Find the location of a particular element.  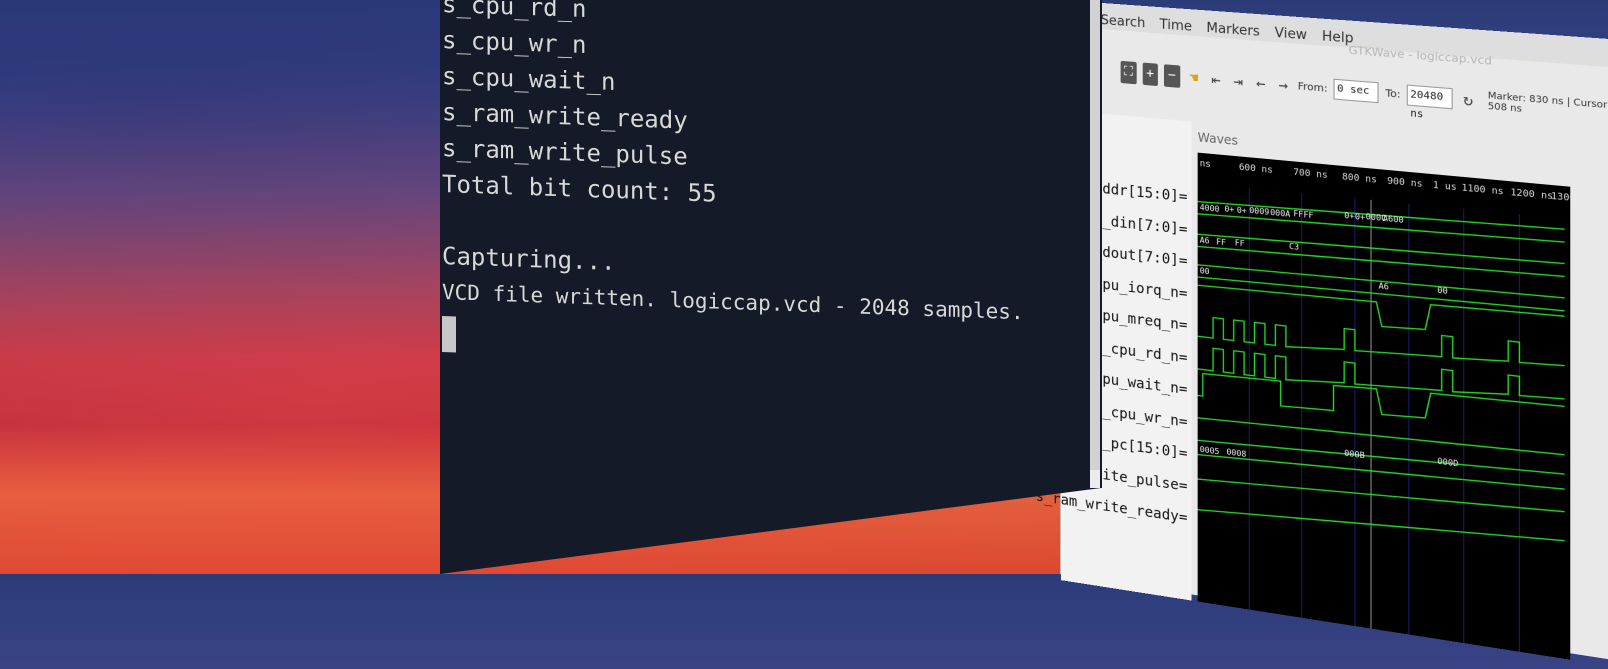

menu-view: View is located at coordinates (1291, 38).